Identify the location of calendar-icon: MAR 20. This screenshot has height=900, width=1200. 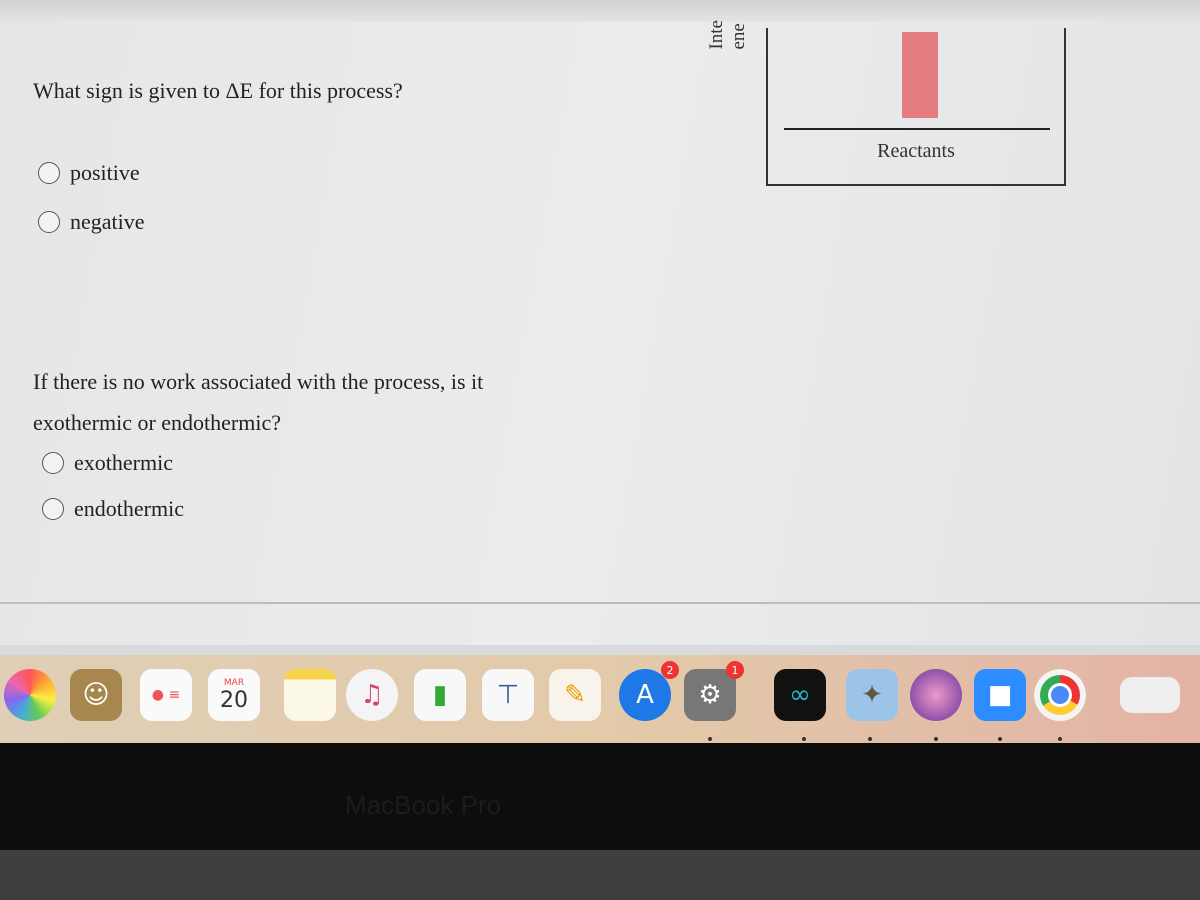
(234, 695).